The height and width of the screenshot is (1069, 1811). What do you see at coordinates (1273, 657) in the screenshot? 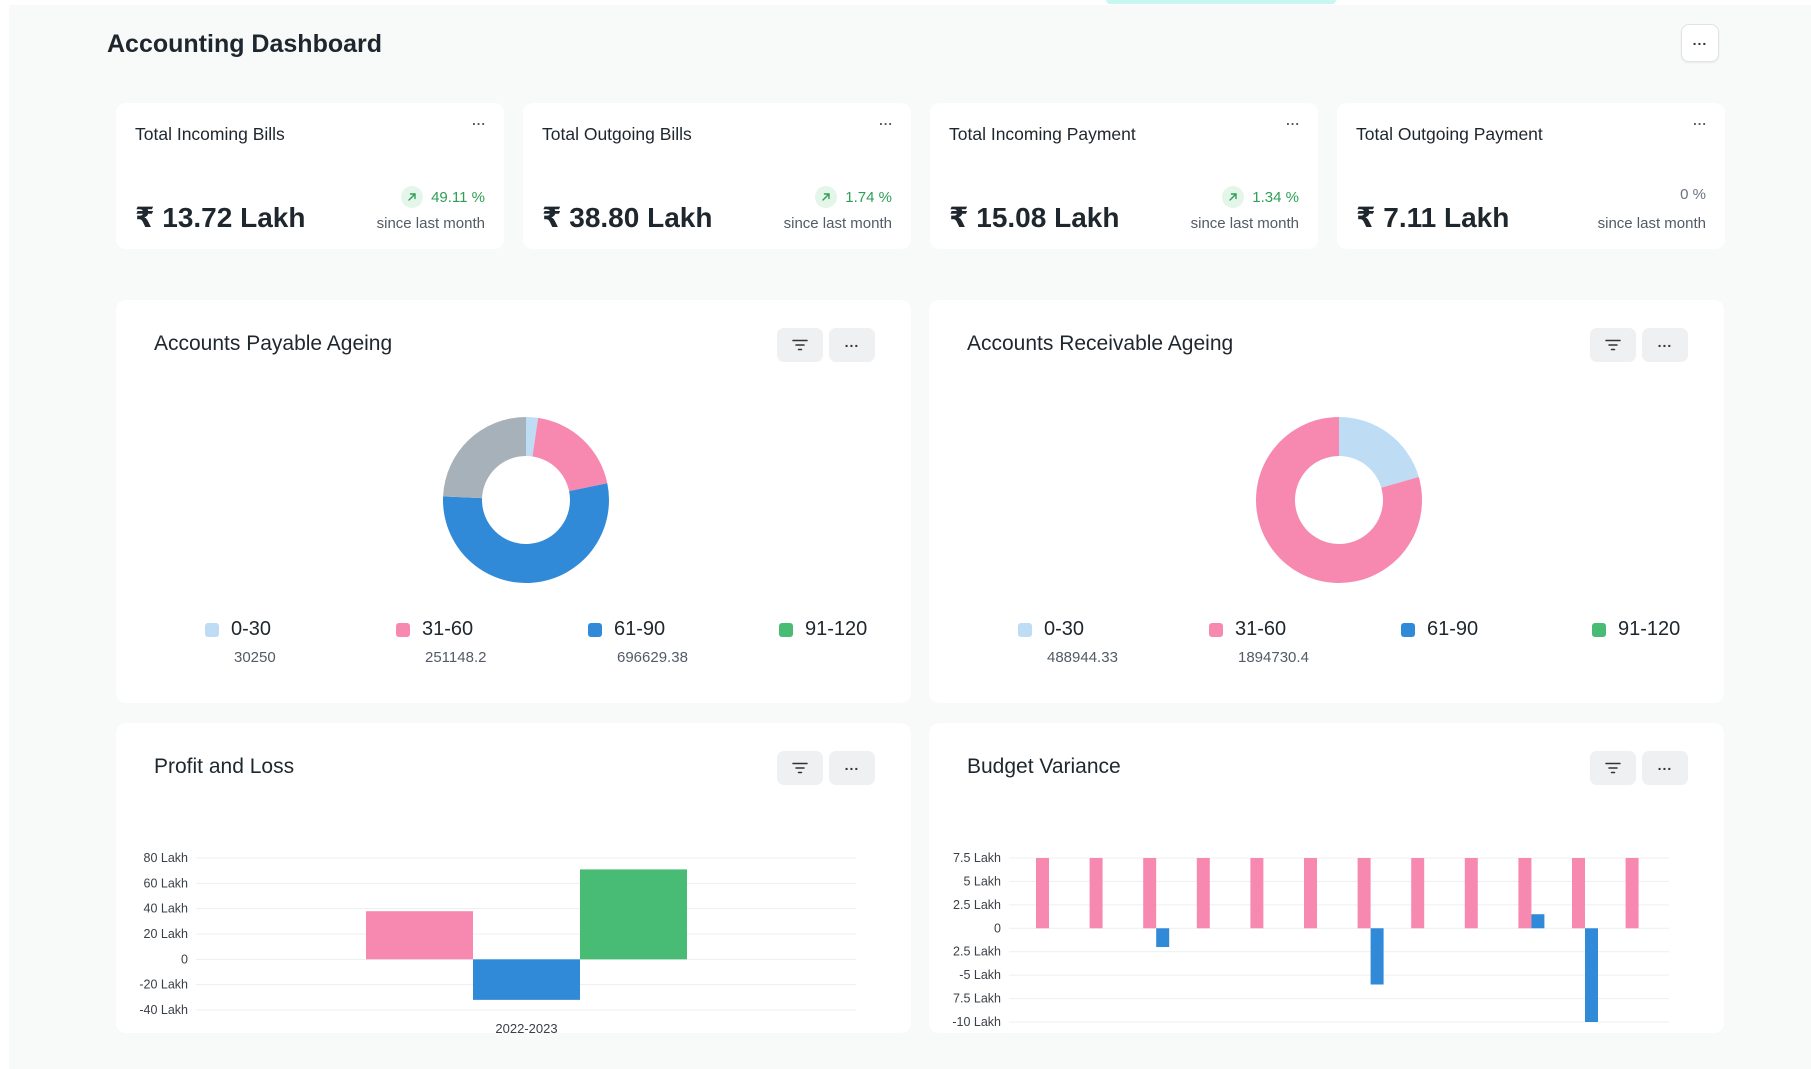
I see `legend-value: 1894730.4` at bounding box center [1273, 657].